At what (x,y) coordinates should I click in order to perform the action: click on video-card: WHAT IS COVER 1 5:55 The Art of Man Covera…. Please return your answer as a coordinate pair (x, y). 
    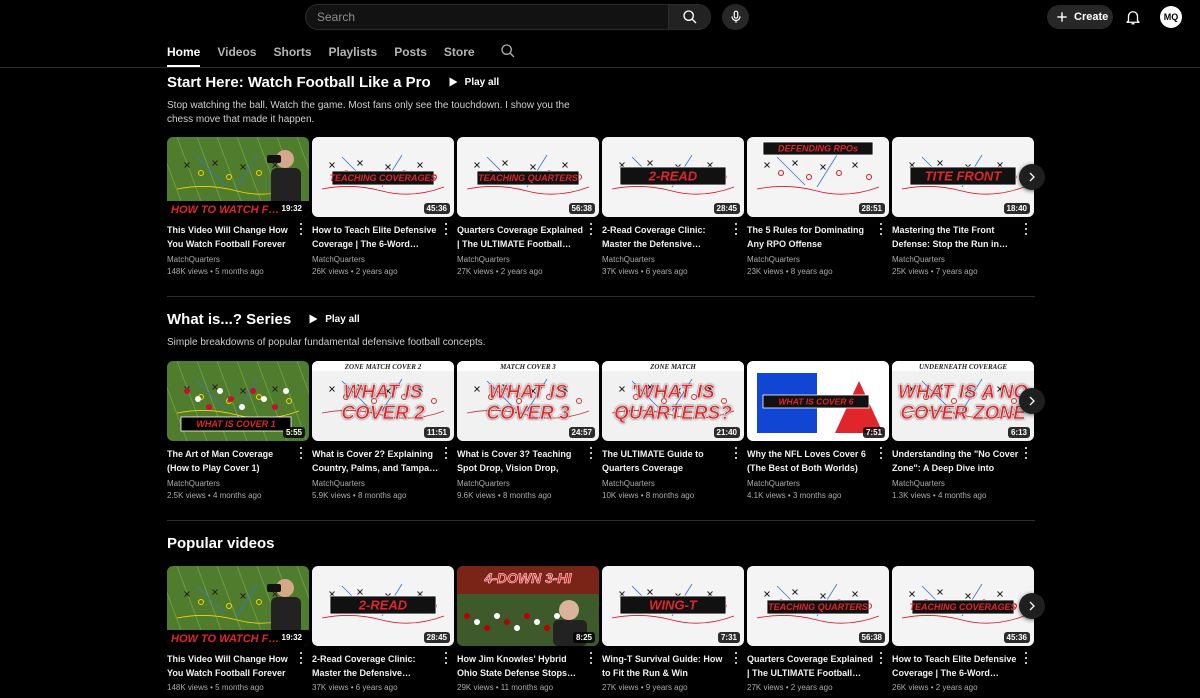
    Looking at the image, I should click on (238, 430).